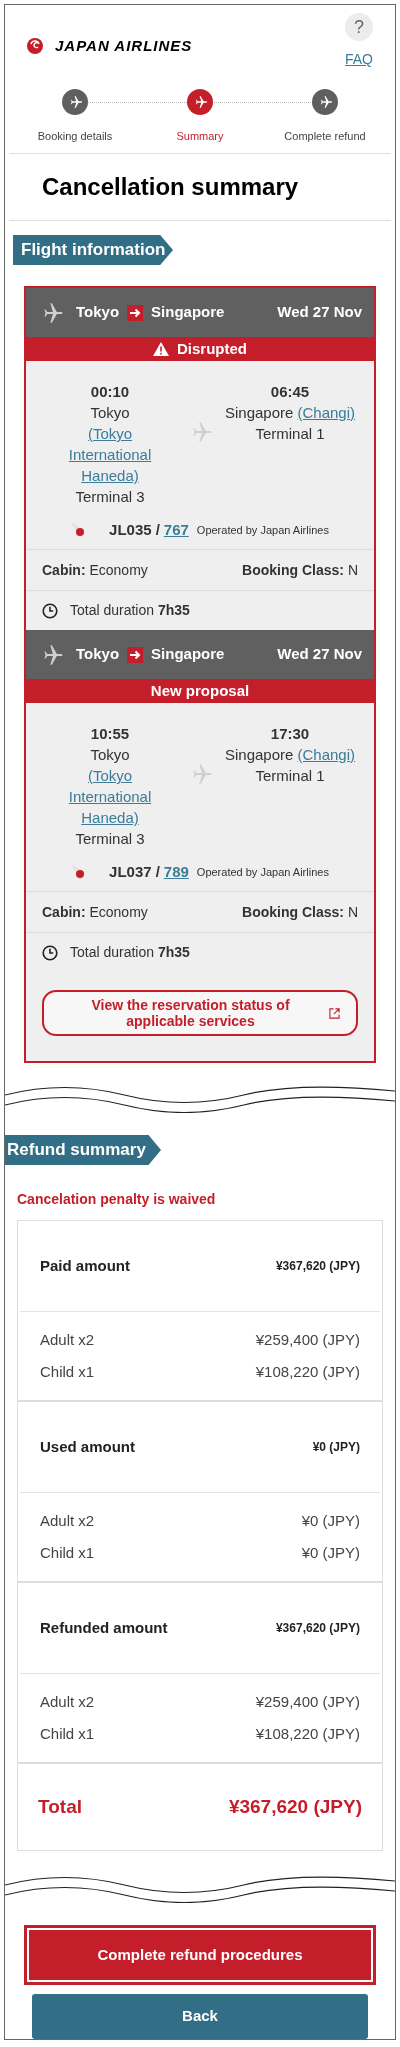 The width and height of the screenshot is (400, 2047). Describe the element at coordinates (176, 872) in the screenshot. I see `aircraft-link: 789` at that location.